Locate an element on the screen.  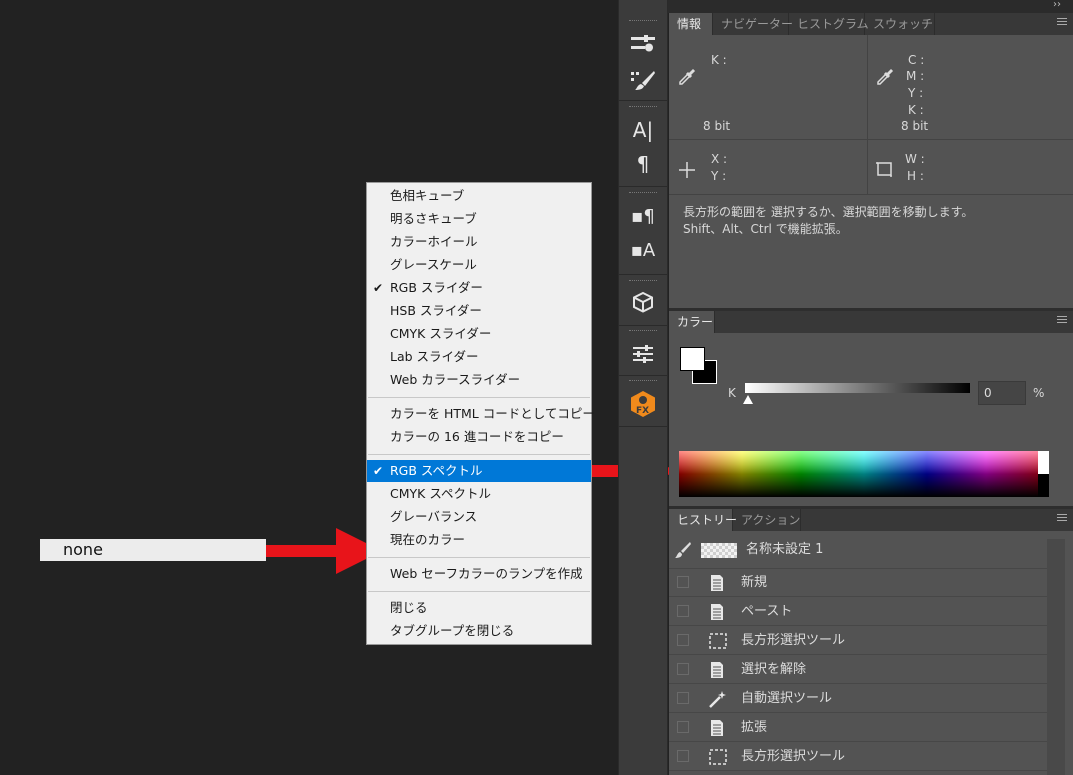
menu-item: CMYK スライダー is located at coordinates (479, 334).